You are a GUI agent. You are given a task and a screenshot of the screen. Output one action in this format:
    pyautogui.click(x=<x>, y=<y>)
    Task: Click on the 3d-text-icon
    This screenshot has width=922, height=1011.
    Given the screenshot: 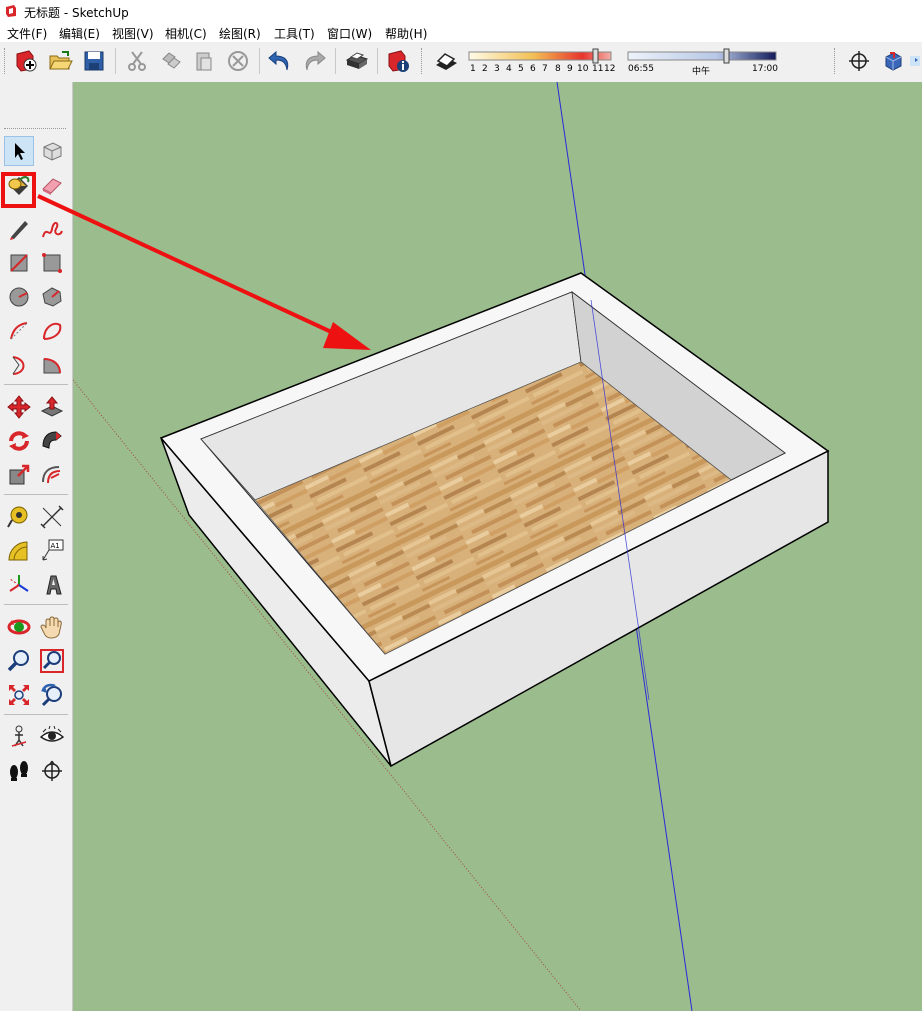 What is the action you would take?
    pyautogui.click(x=52, y=585)
    